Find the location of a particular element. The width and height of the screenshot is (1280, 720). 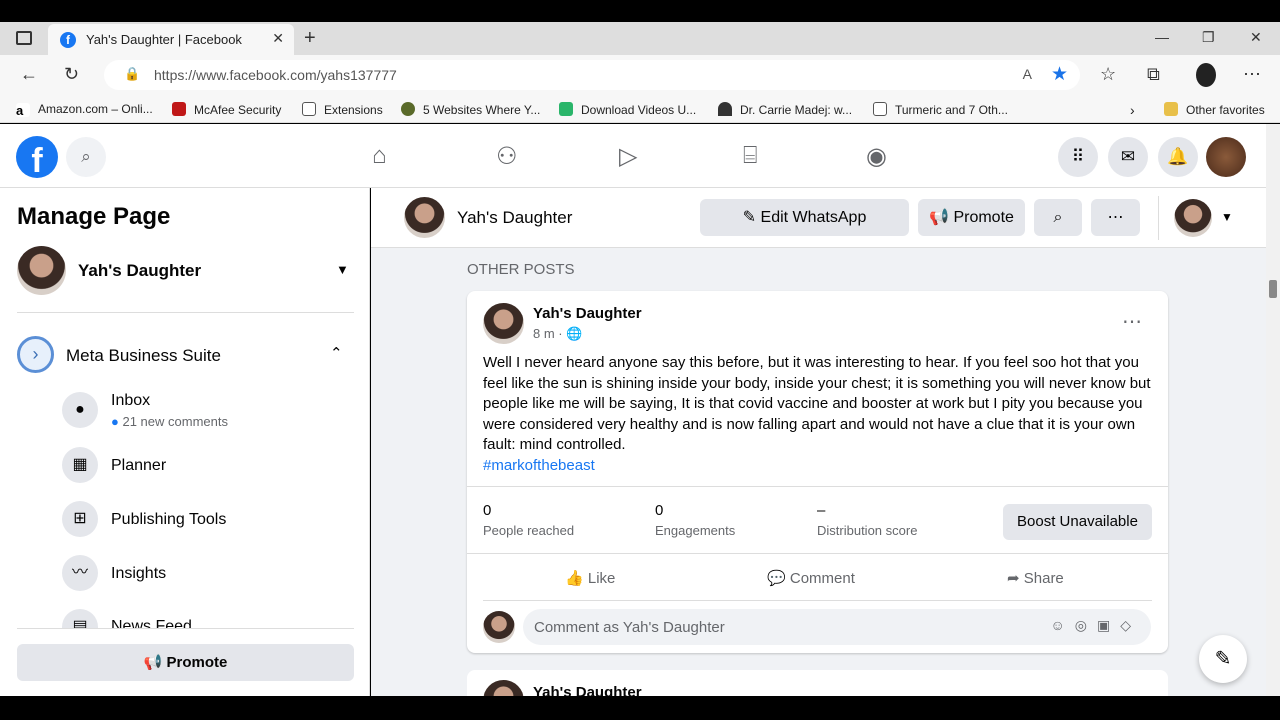

notifications-icon: 🔔 is located at coordinates (1178, 157).